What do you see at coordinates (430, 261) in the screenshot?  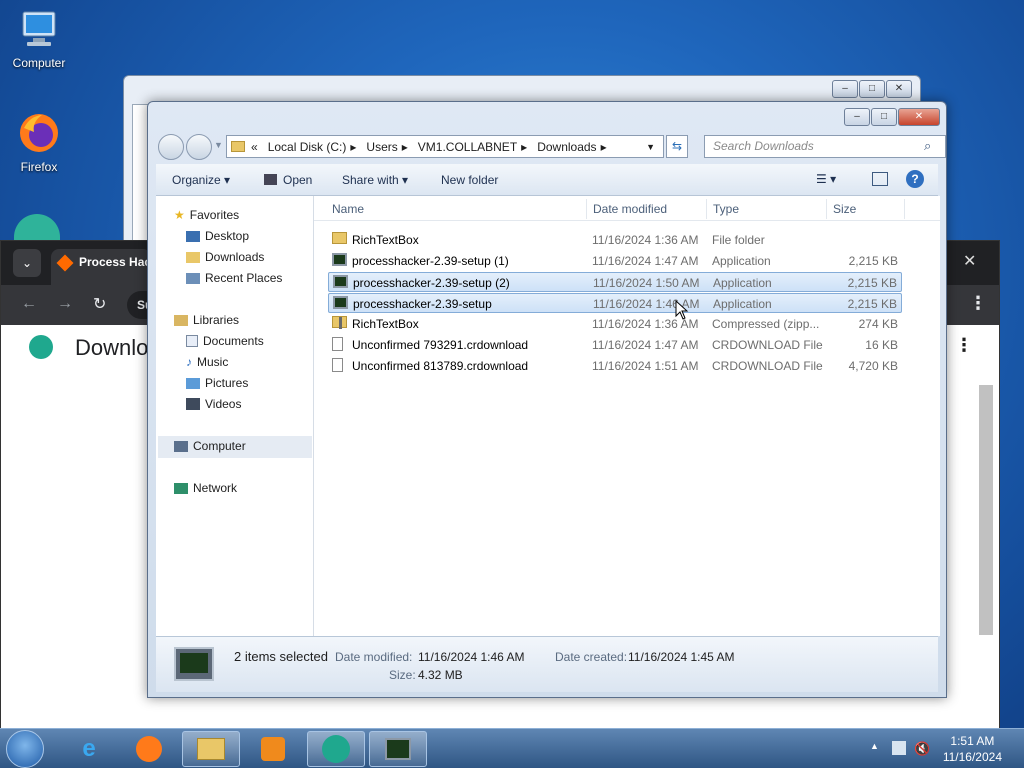 I see `file-name: processhacker-2.39-setup (1)` at bounding box center [430, 261].